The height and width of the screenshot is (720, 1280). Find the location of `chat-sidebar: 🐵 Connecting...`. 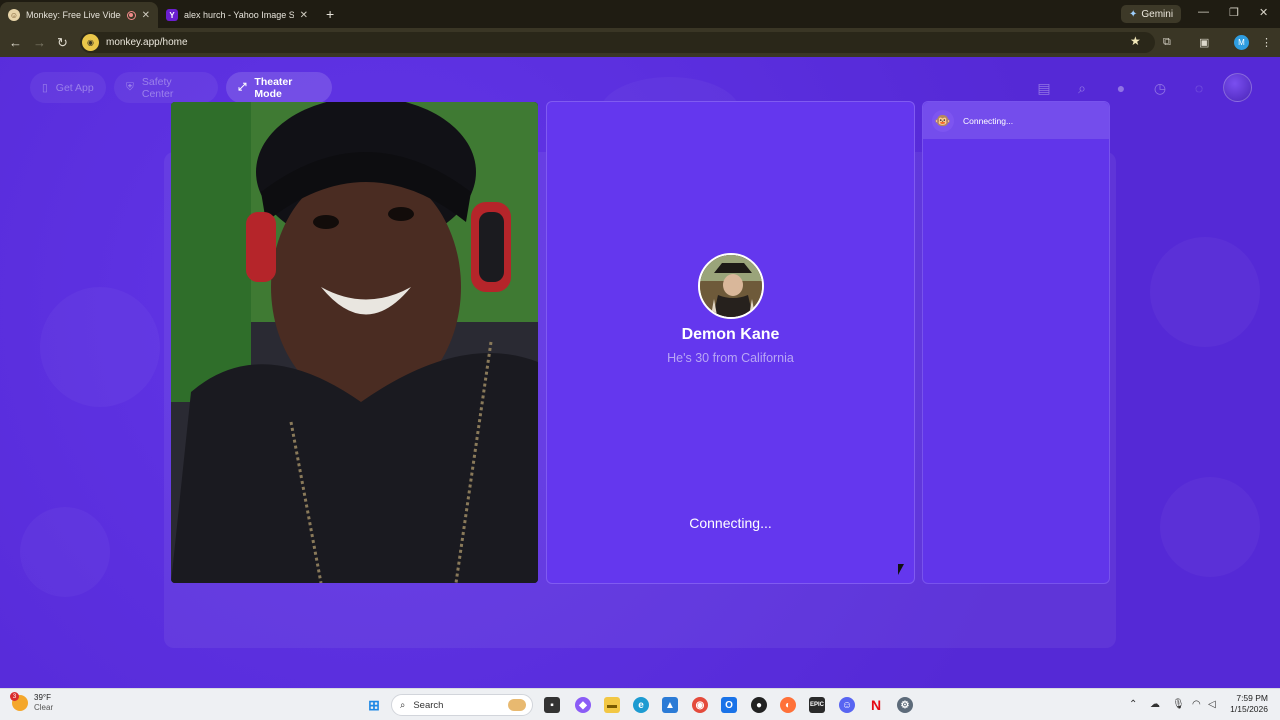

chat-sidebar: 🐵 Connecting... is located at coordinates (1016, 342).